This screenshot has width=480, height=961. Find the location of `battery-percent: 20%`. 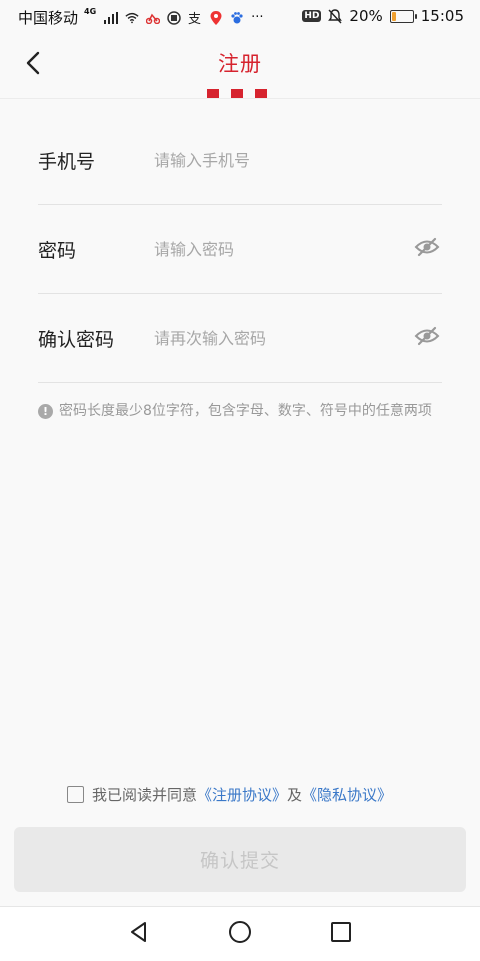

battery-percent: 20% is located at coordinates (366, 16).